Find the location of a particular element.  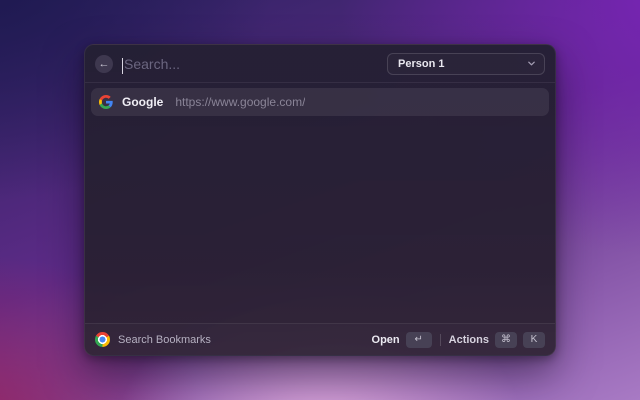

footer-app-label: Search Bookmarks is located at coordinates (164, 339).